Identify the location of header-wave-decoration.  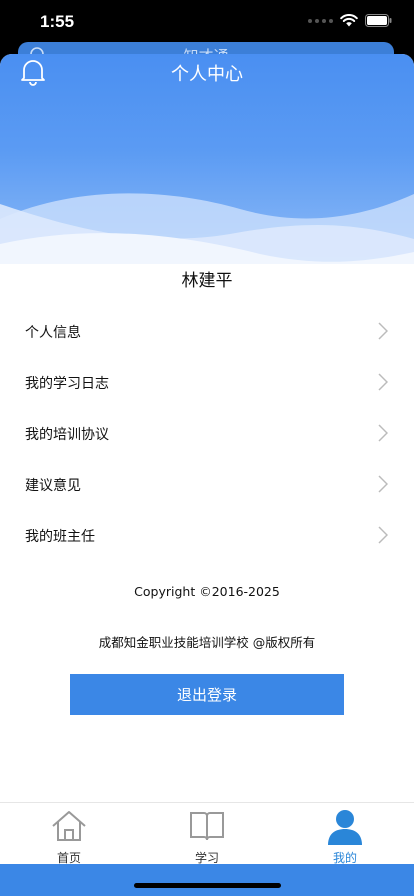
(207, 233).